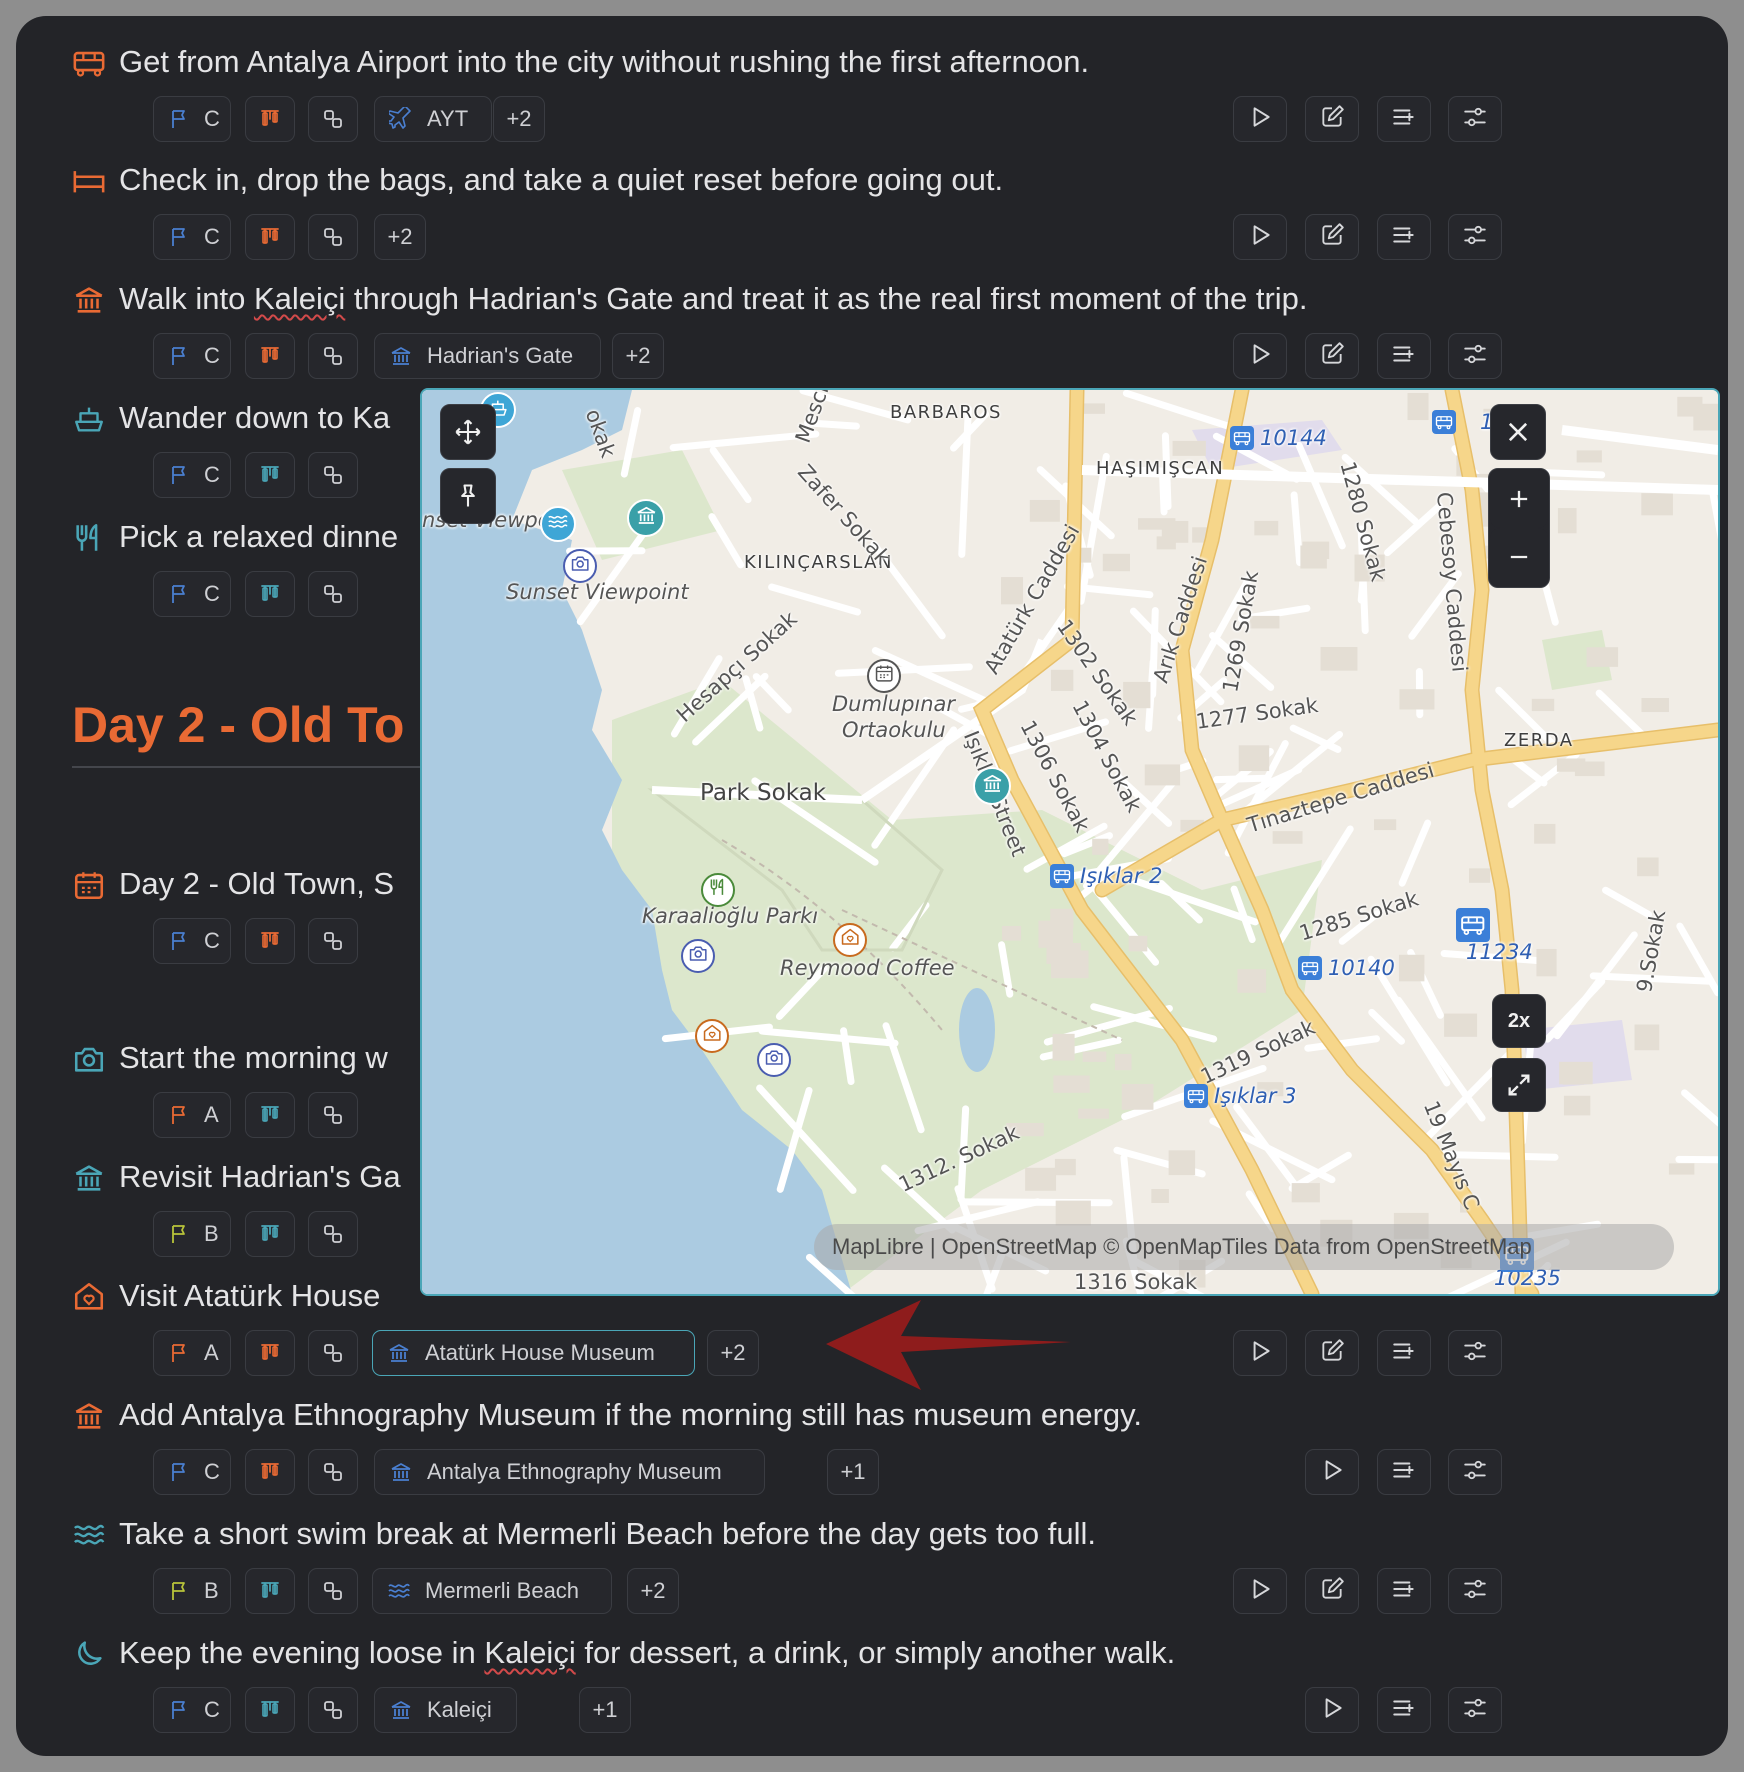 This screenshot has height=1772, width=1744. I want to click on place-chip: Antalya Ethnography Museum, so click(569, 1472).